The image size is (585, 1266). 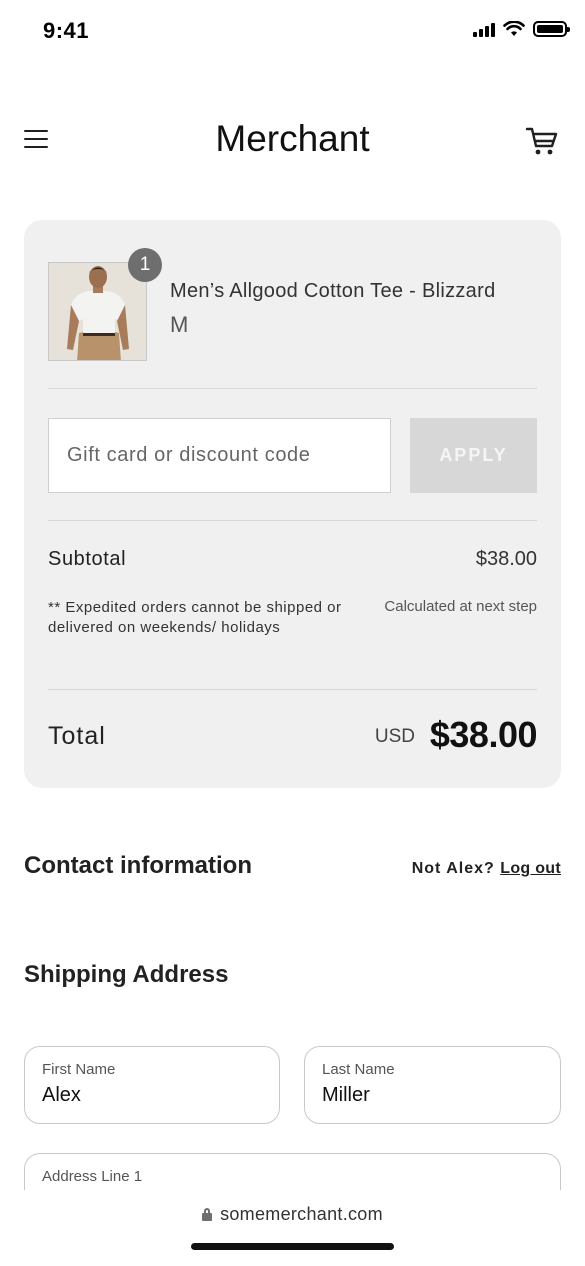 What do you see at coordinates (394, 736) in the screenshot?
I see `total-currency: USD` at bounding box center [394, 736].